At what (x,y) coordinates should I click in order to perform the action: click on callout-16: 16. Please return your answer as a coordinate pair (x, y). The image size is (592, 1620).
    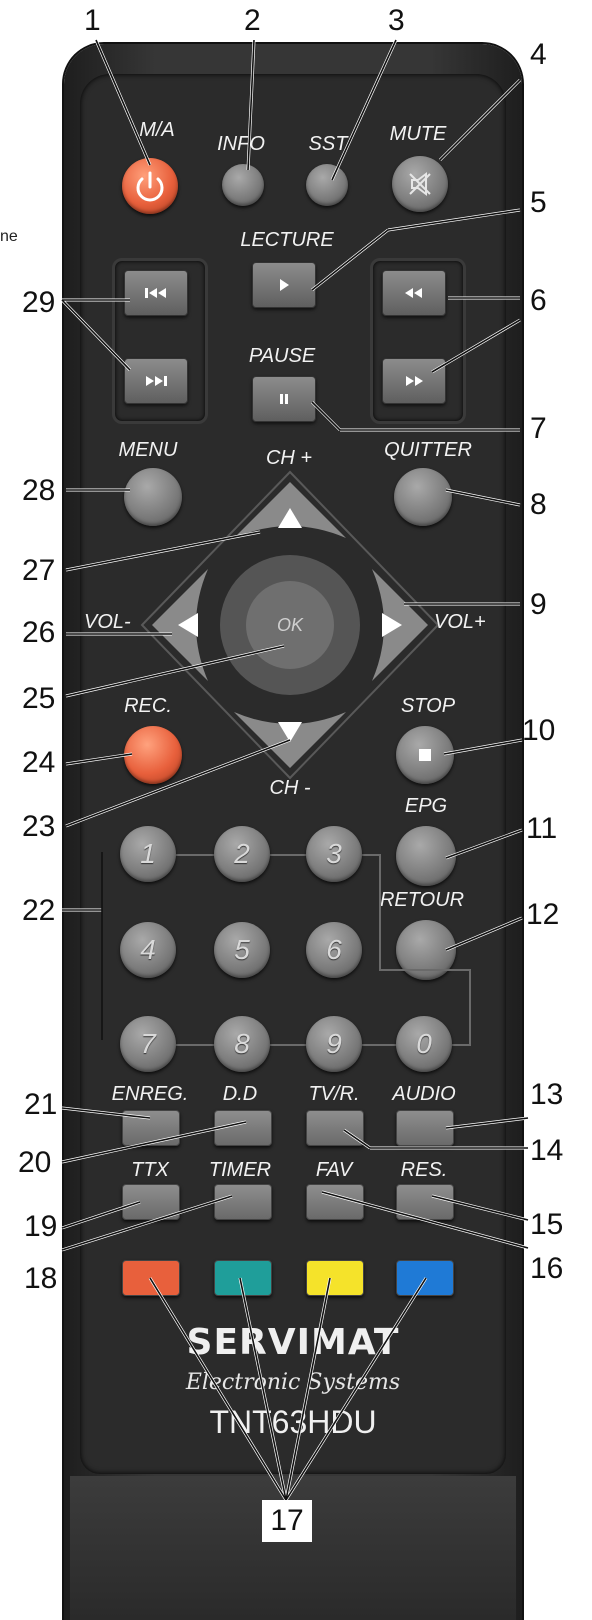
    Looking at the image, I should click on (547, 1268).